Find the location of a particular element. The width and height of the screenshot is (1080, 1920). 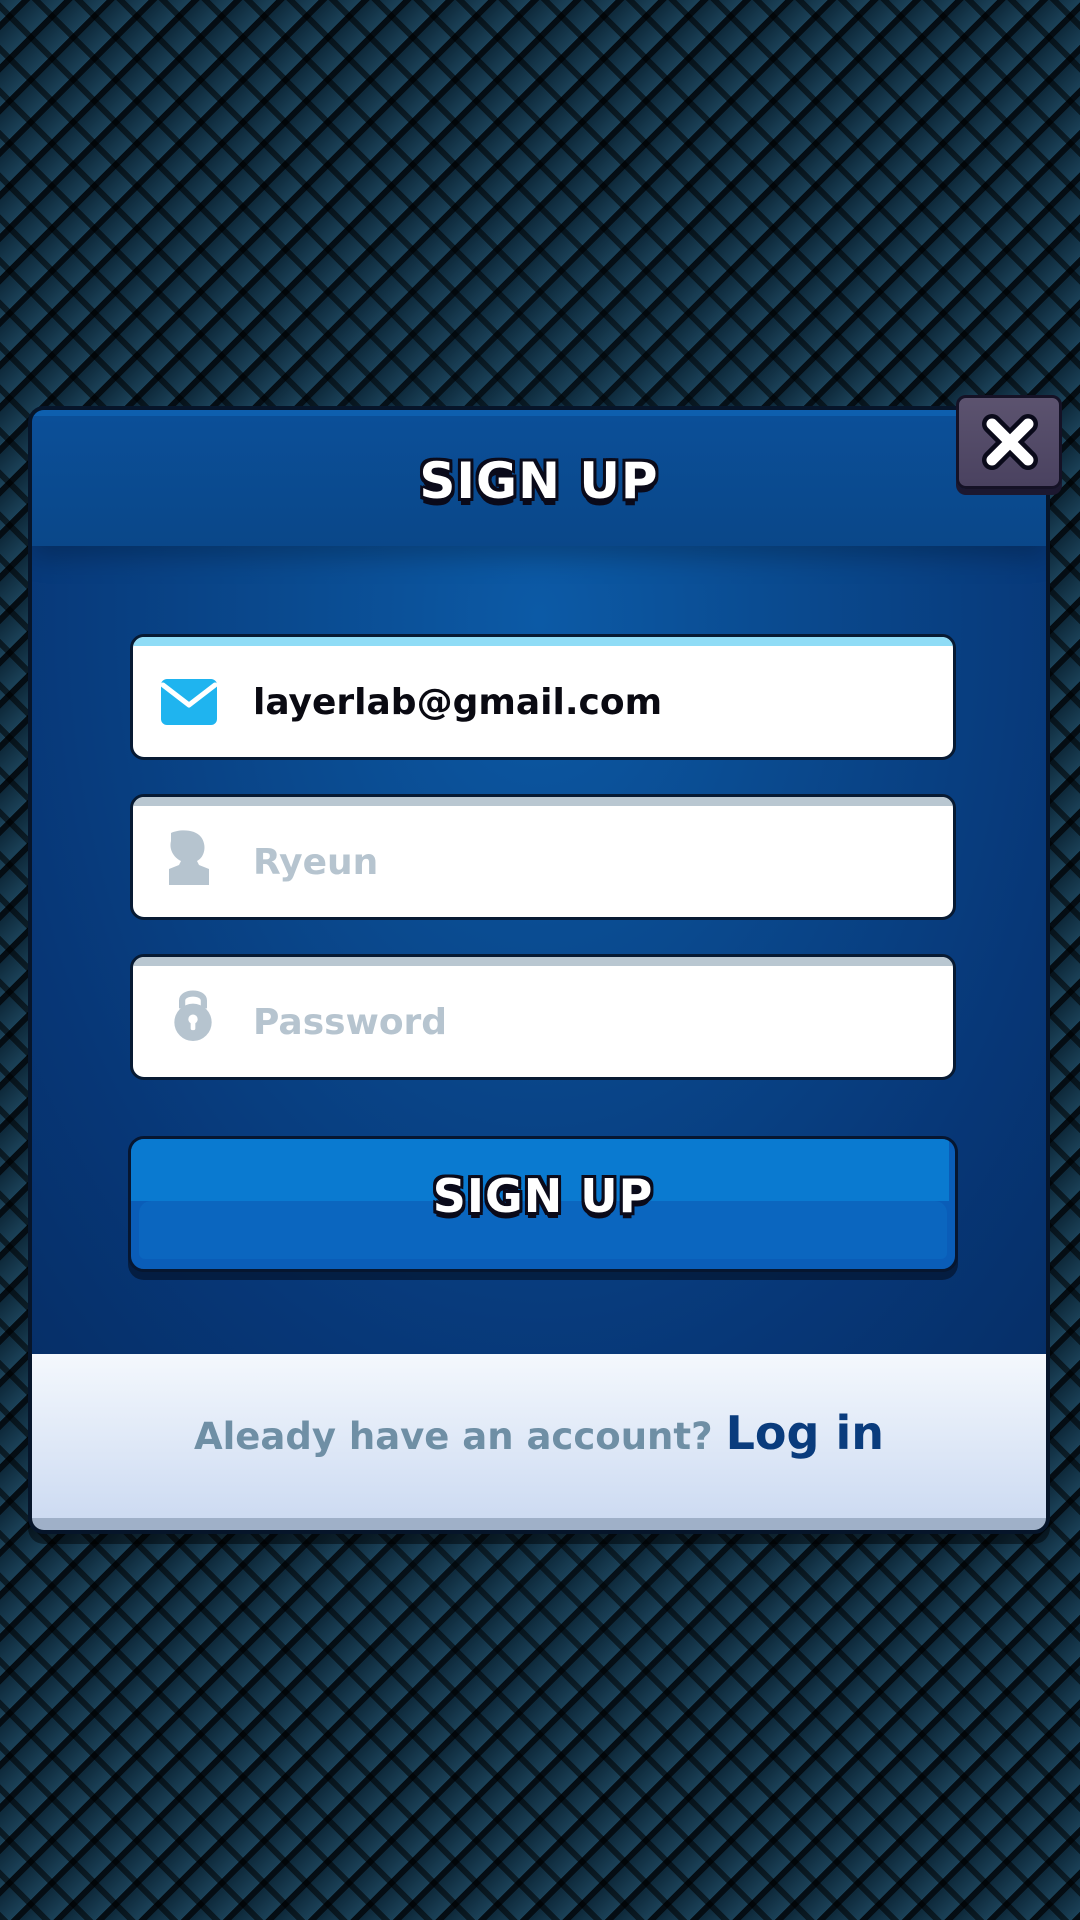

dialog-header: SIGN UP is located at coordinates (539, 478).